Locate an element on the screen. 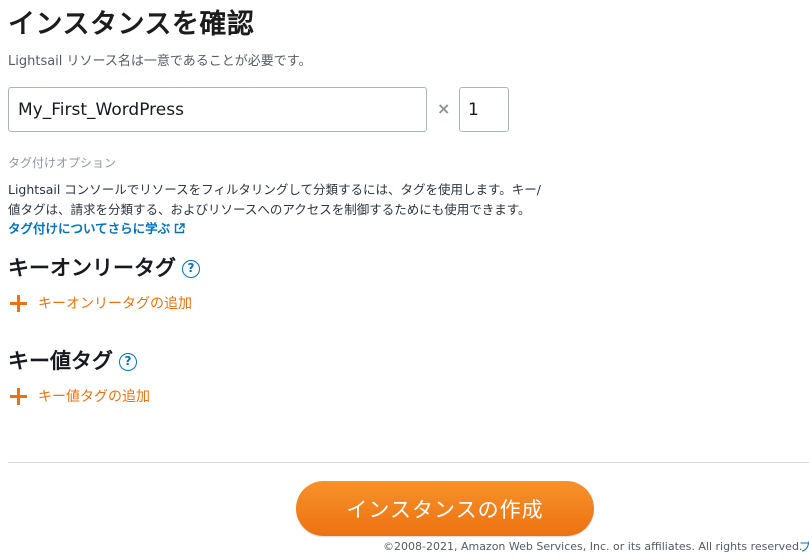 The height and width of the screenshot is (559, 809). add-key-only-tag-label: キーオンリータグの追加 is located at coordinates (115, 304).